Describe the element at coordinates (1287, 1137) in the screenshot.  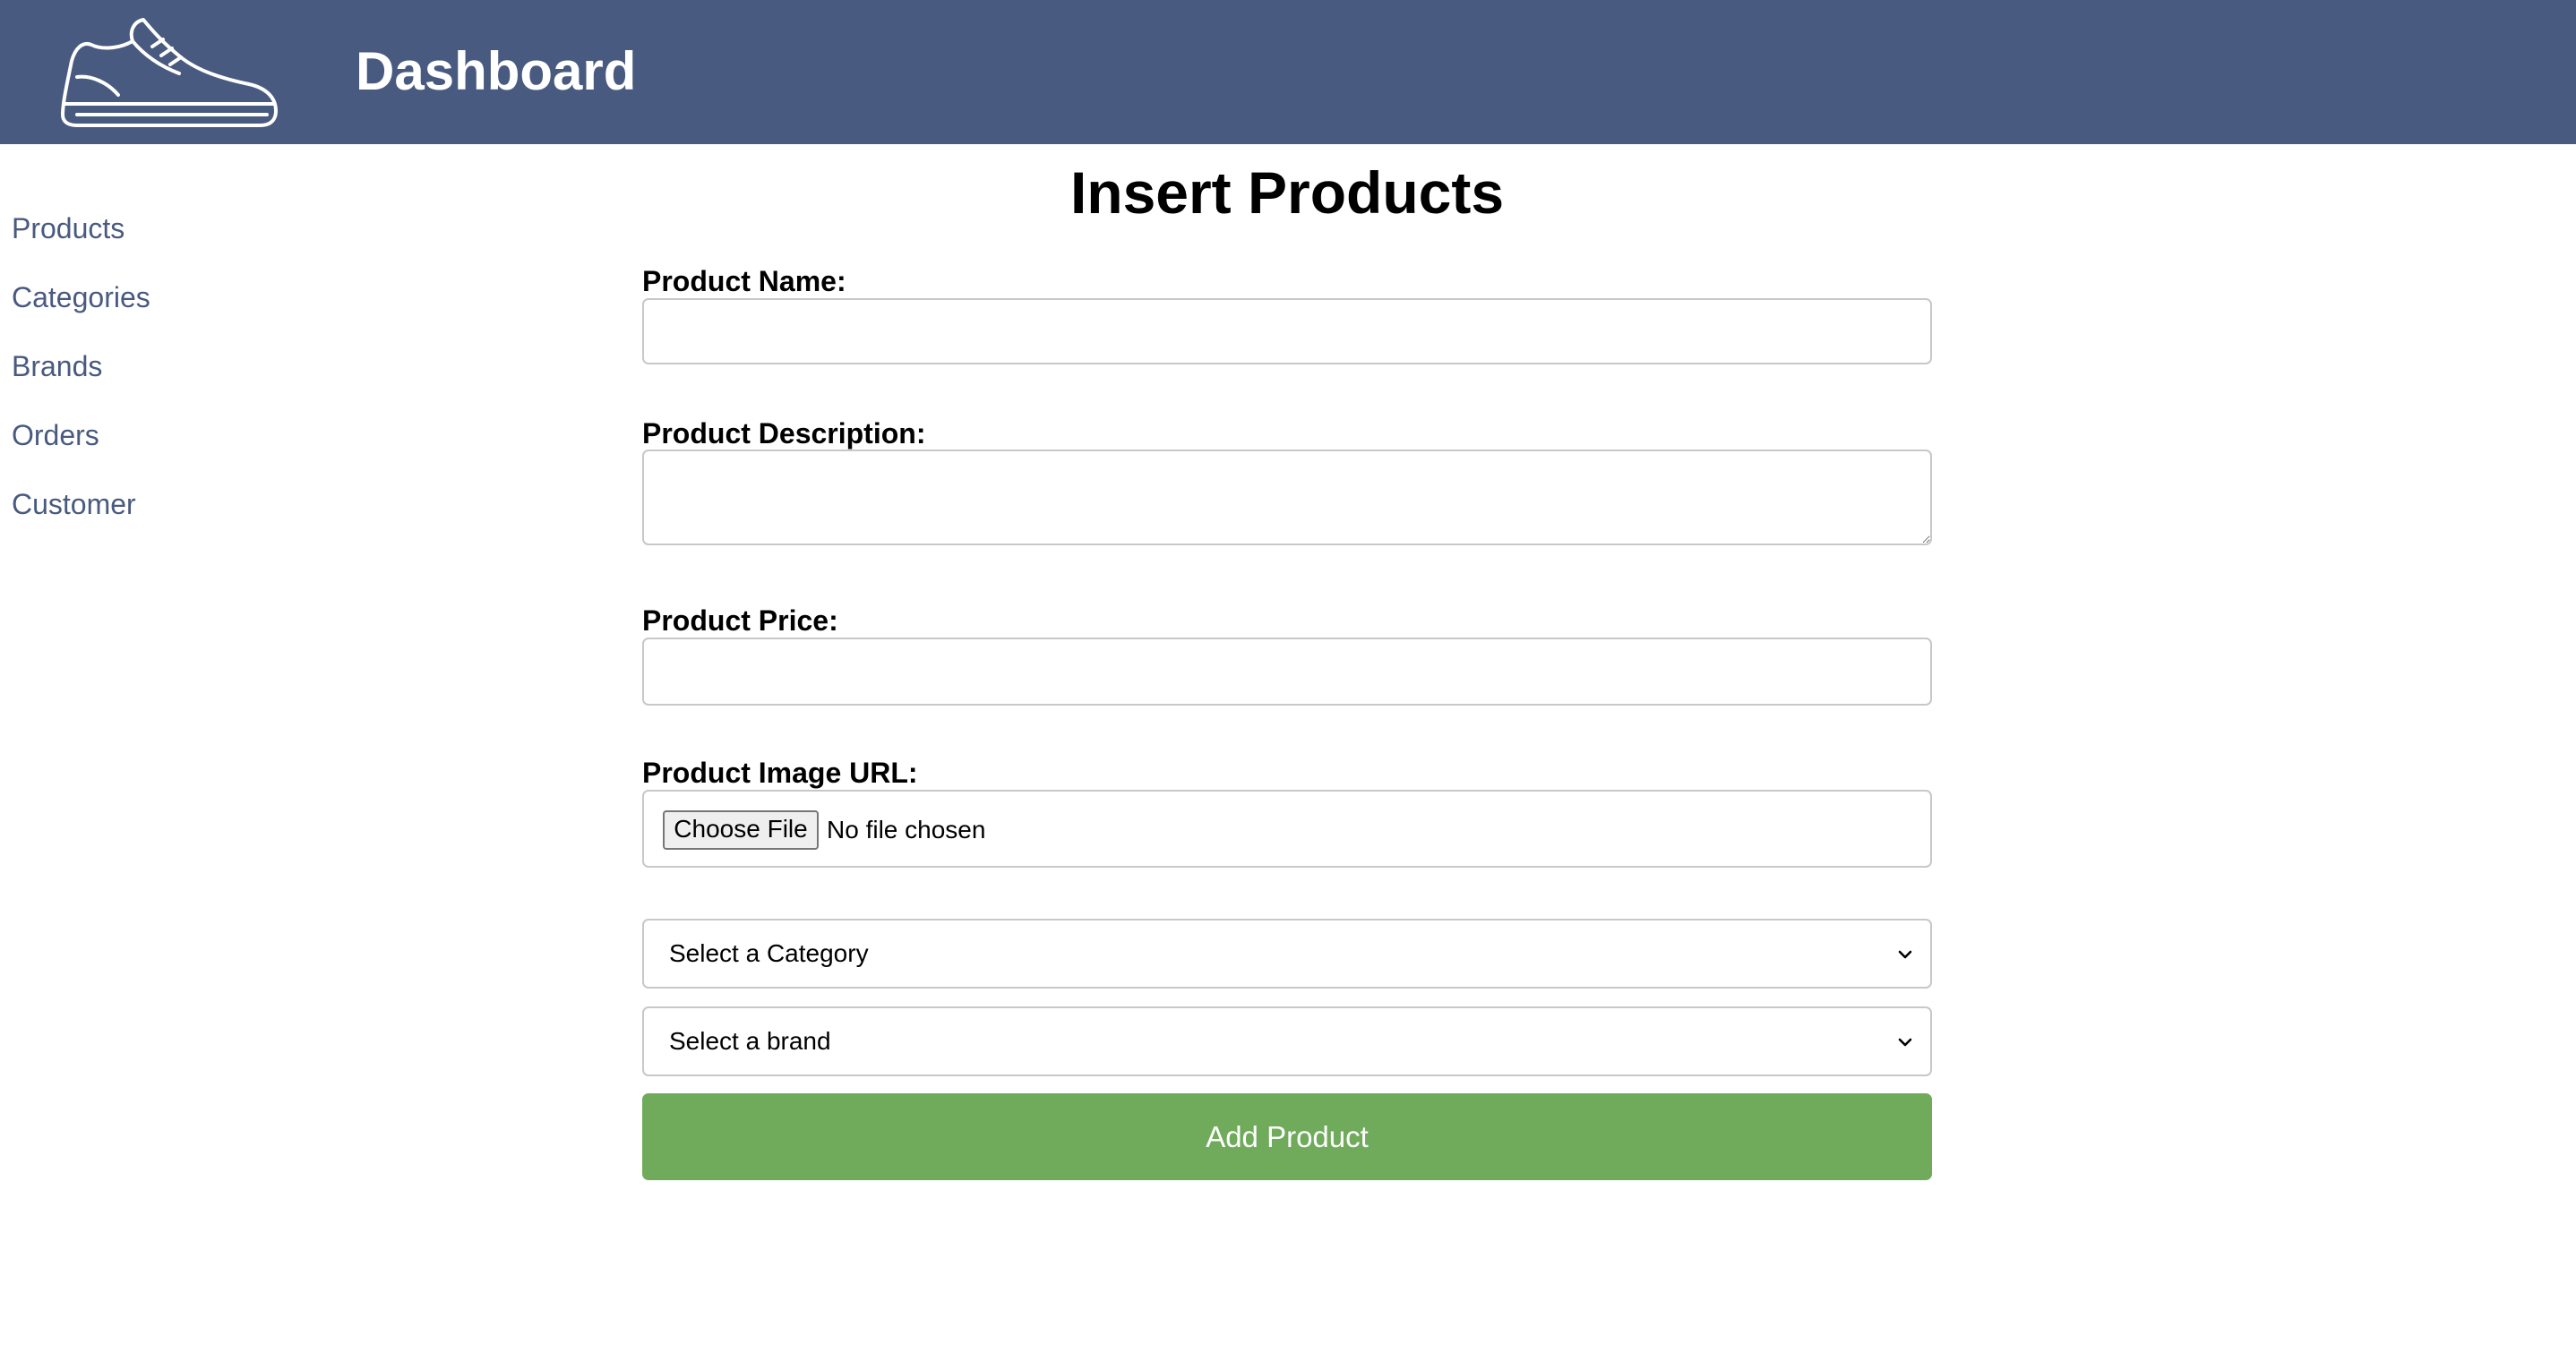
I see `add-product-button: Add Product` at that location.